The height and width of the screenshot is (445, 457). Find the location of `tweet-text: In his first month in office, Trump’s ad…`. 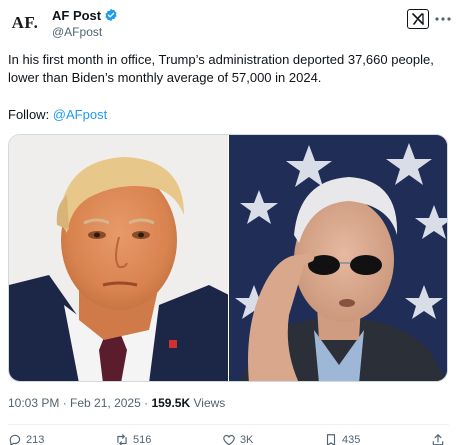

tweet-text: In his first month in office, Trump’s ad… is located at coordinates (228, 69).